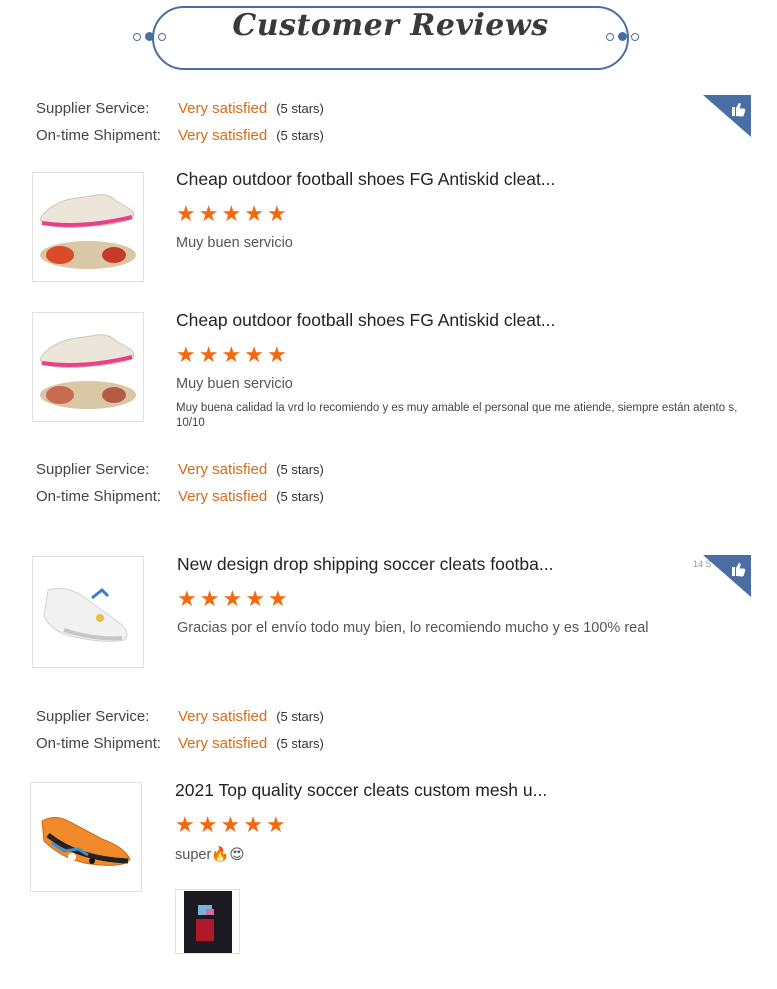 The image size is (777, 989). What do you see at coordinates (390, 25) in the screenshot?
I see `page-title: Customer Reviews` at bounding box center [390, 25].